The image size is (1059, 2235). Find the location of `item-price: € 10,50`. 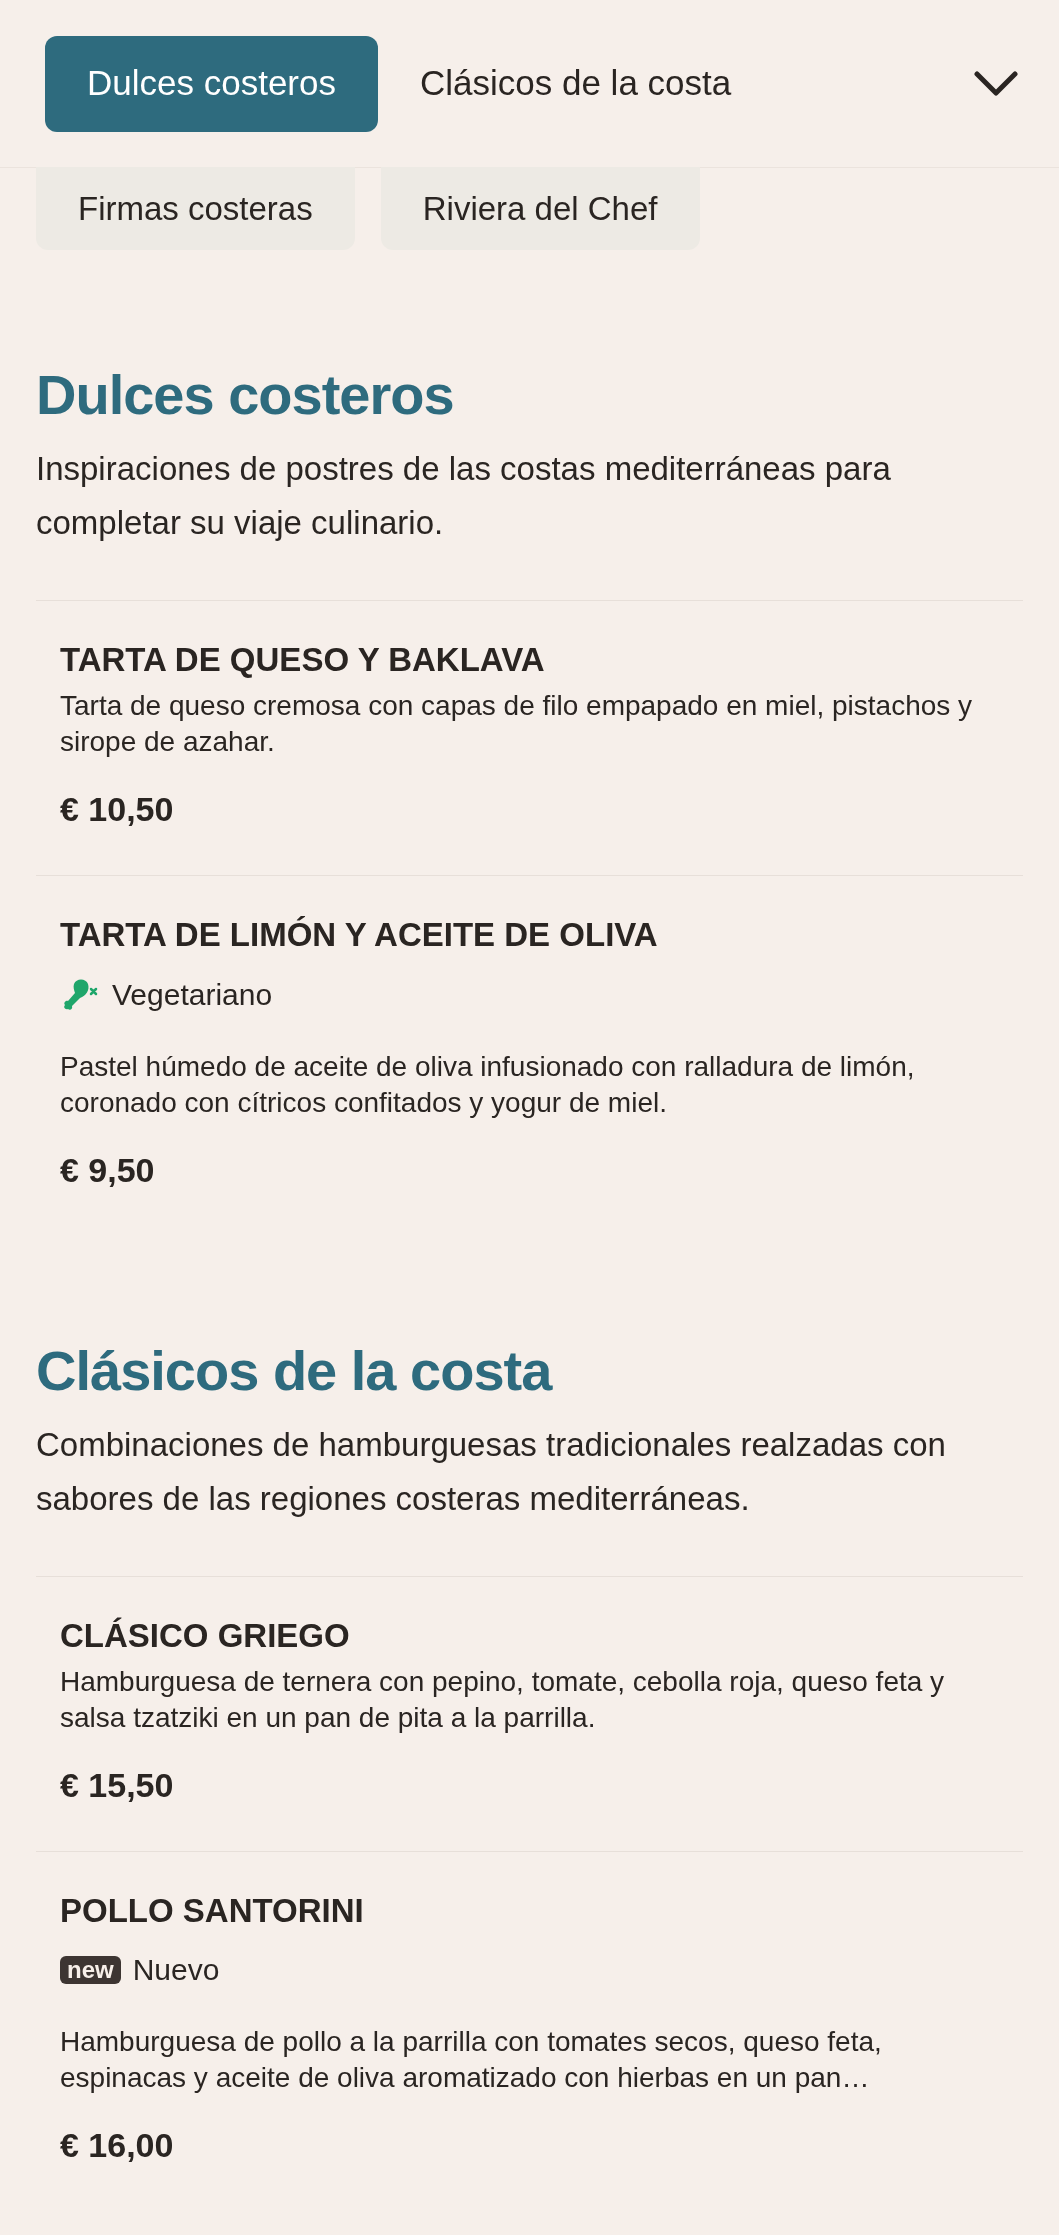

item-price: € 10,50 is located at coordinates (117, 810).